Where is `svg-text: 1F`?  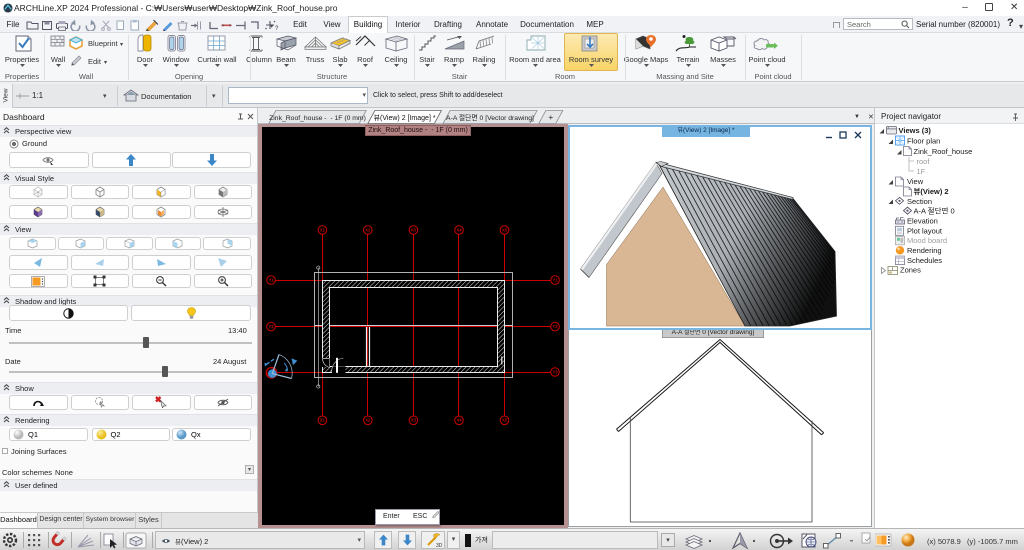 svg-text: 1F is located at coordinates (921, 171).